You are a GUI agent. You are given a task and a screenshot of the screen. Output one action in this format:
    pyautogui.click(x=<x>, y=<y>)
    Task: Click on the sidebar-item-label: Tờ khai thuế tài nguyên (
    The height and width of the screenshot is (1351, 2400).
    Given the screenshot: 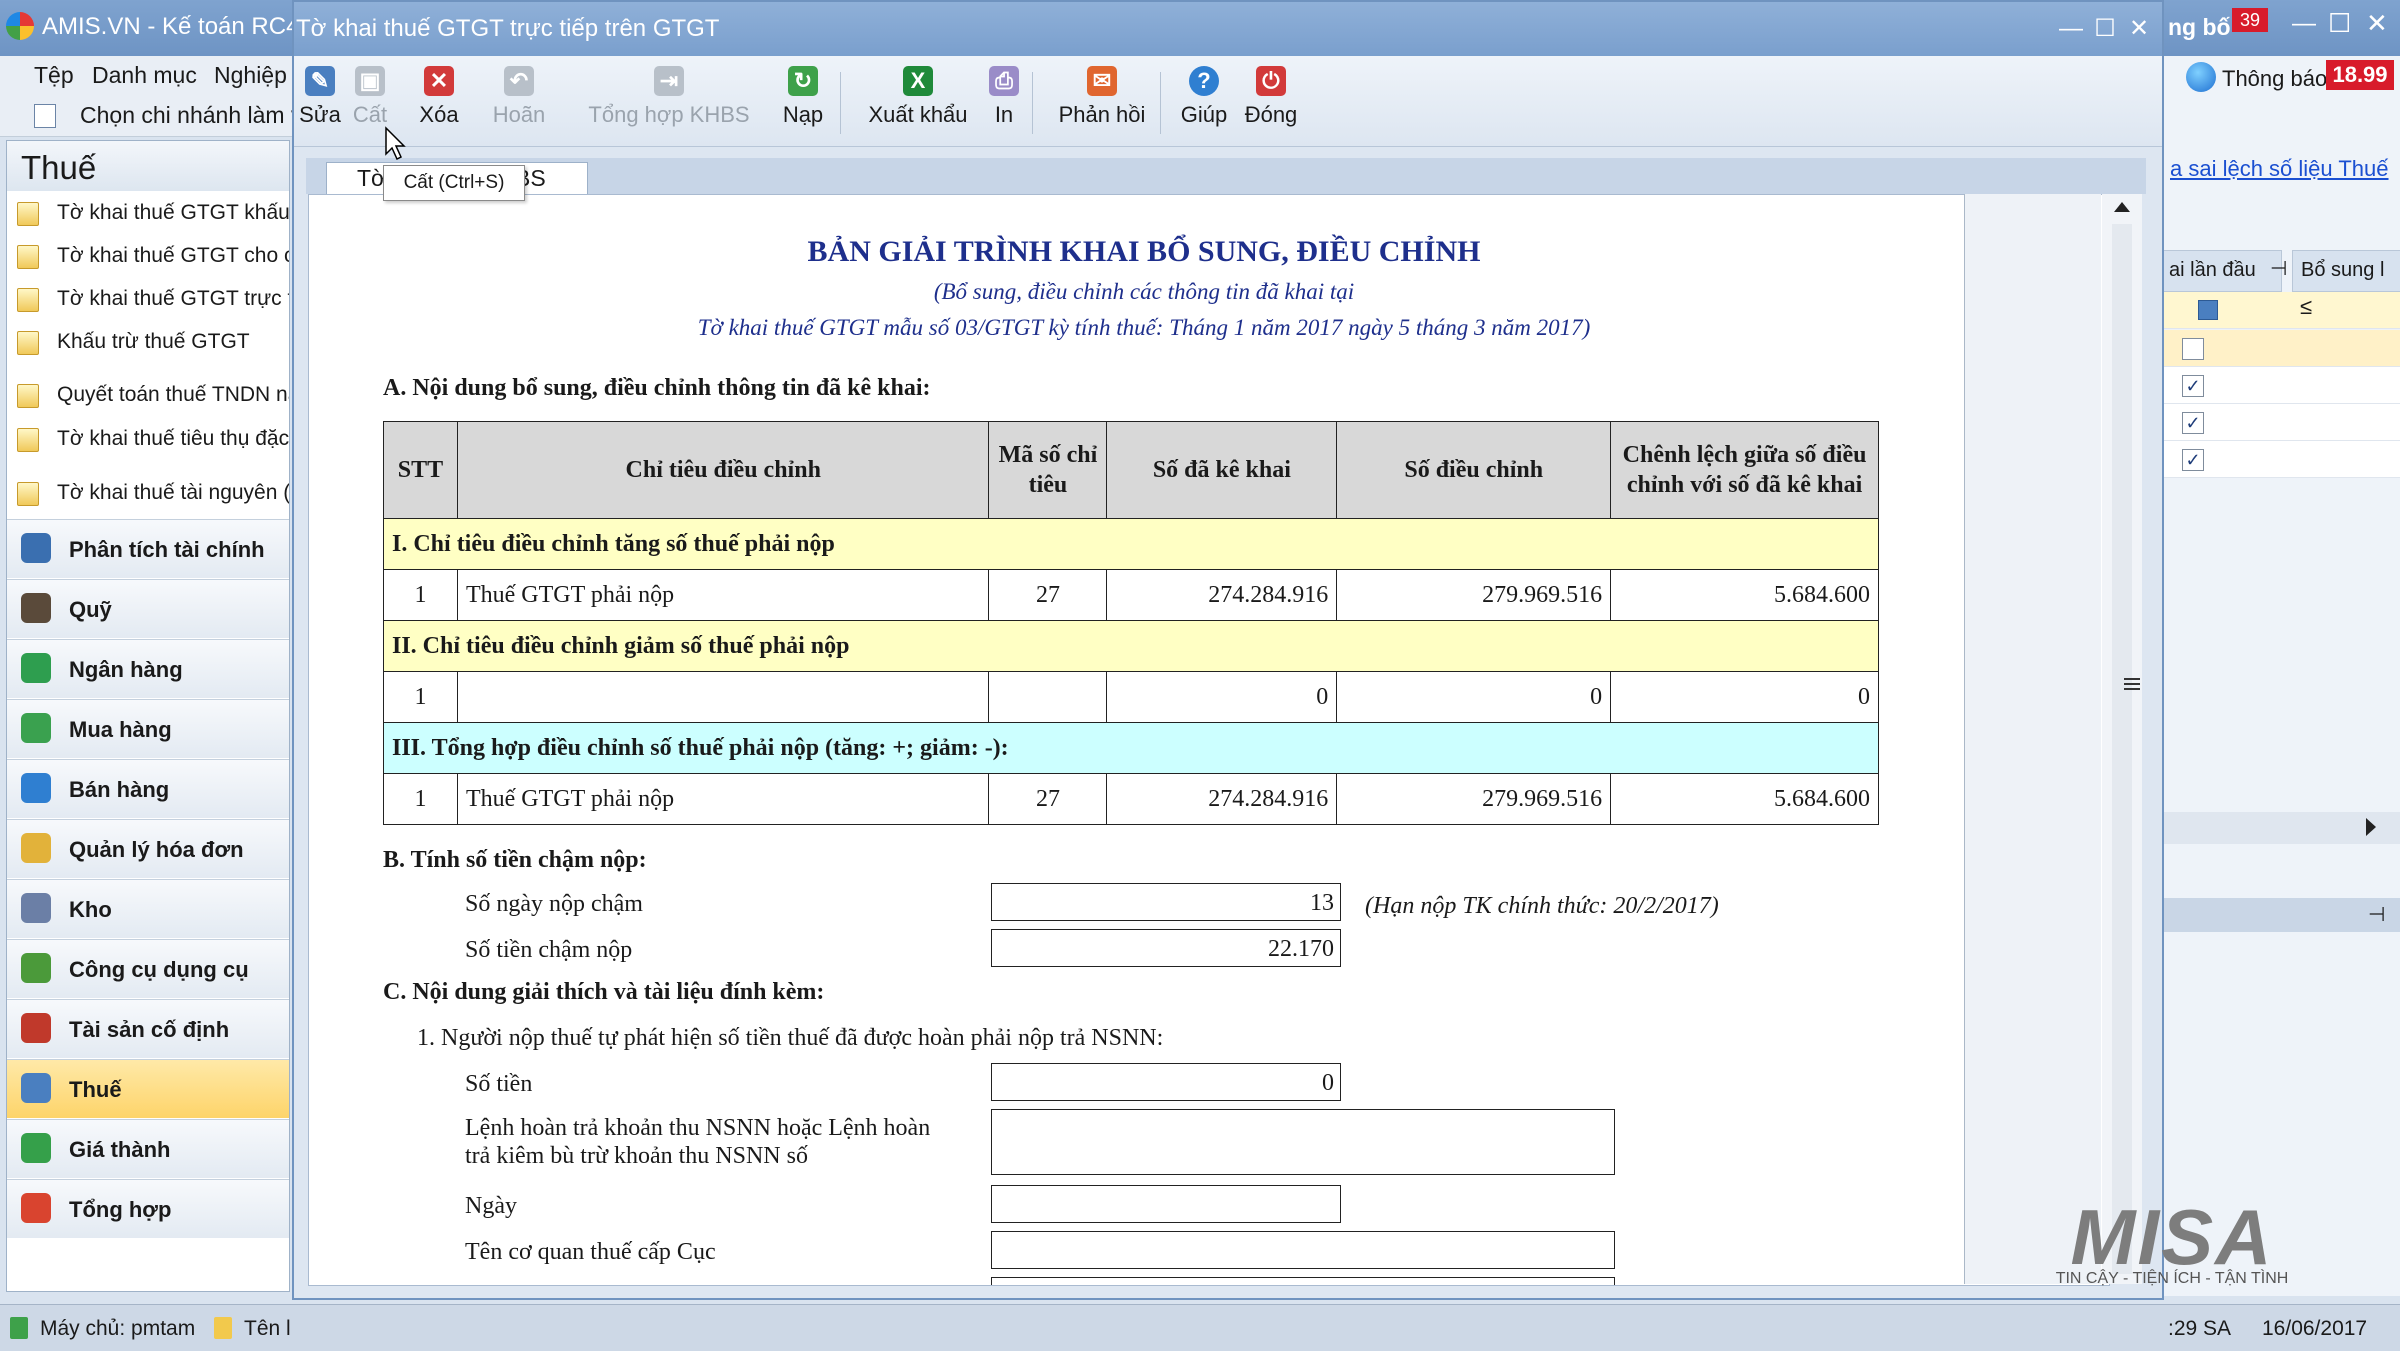 What is the action you would take?
    pyautogui.click(x=173, y=492)
    